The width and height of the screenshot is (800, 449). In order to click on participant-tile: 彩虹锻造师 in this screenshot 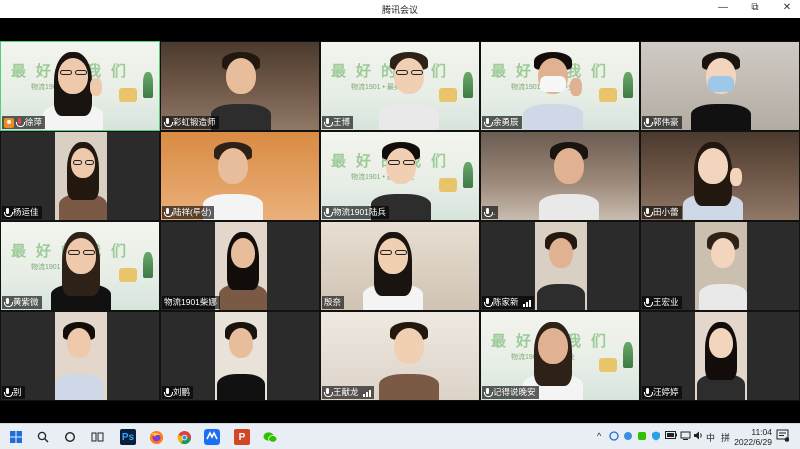, I will do `click(240, 86)`.